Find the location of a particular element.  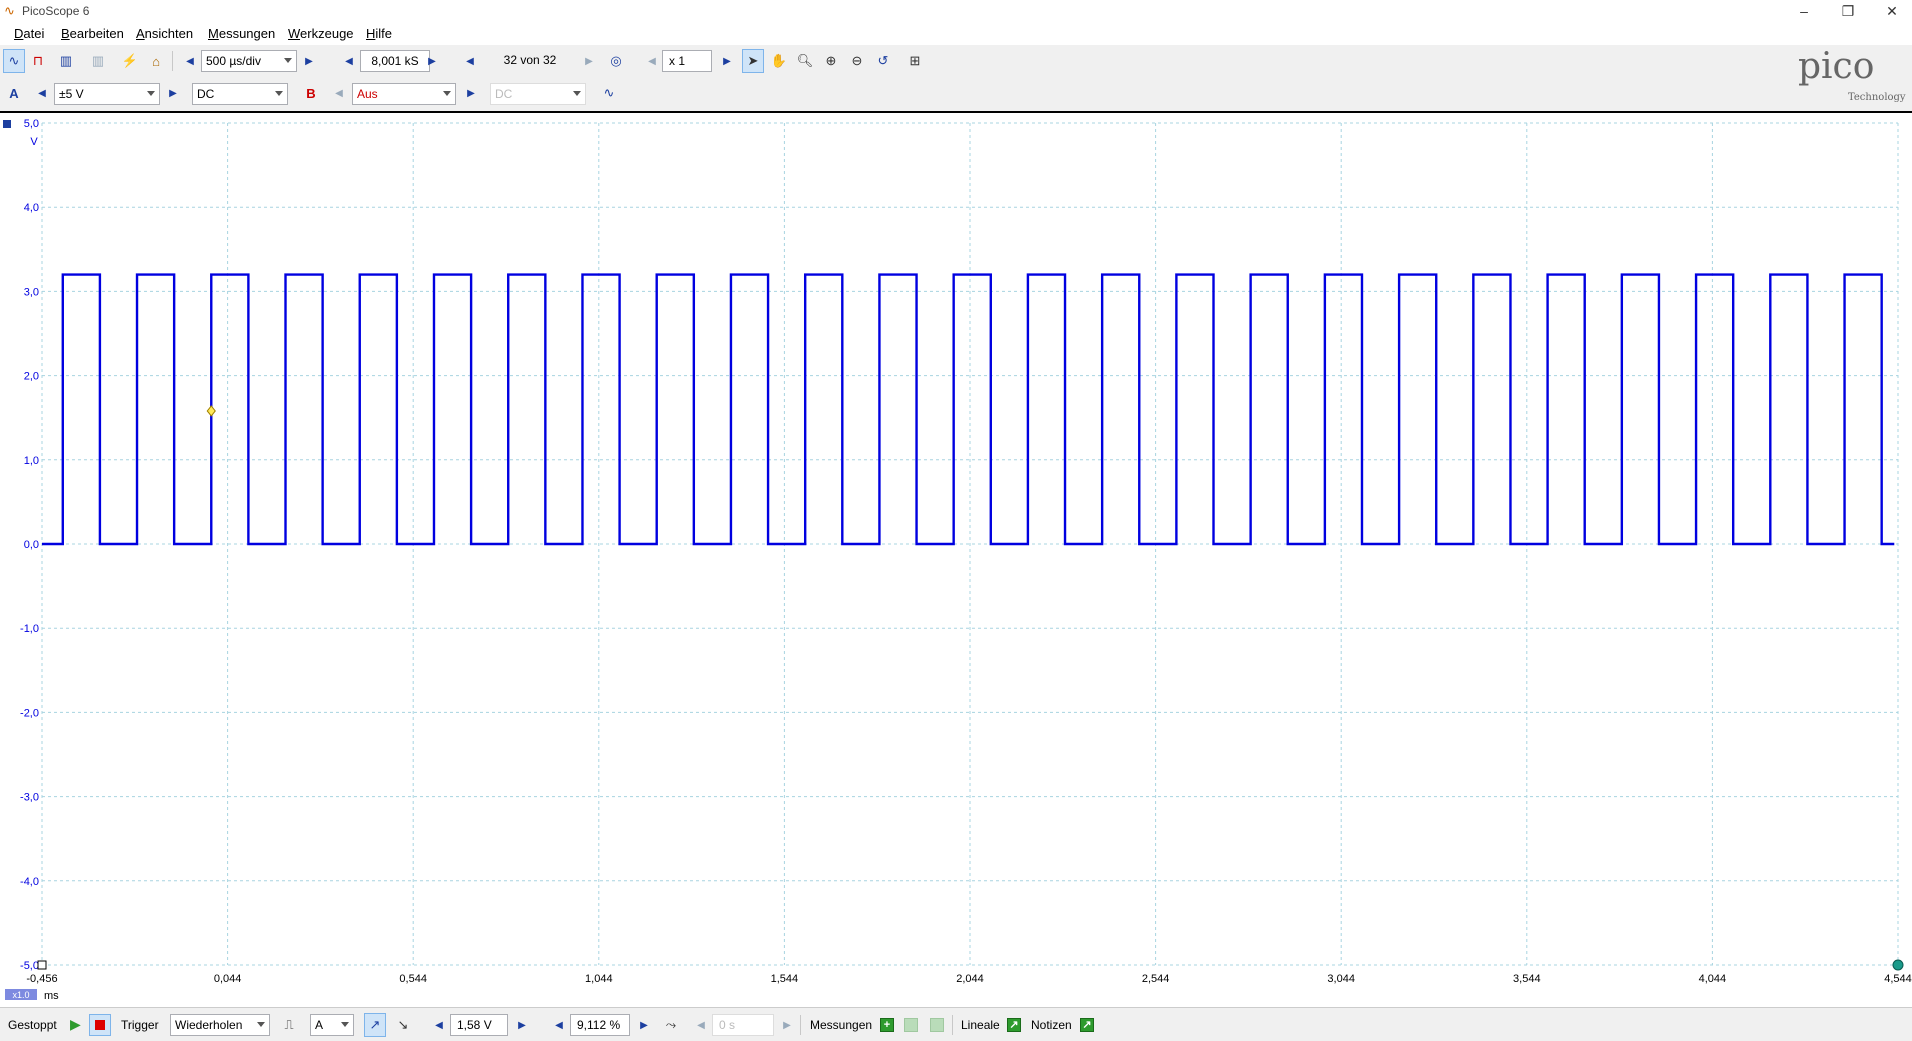

hand-tool-icon: ✋ is located at coordinates (779, 61).